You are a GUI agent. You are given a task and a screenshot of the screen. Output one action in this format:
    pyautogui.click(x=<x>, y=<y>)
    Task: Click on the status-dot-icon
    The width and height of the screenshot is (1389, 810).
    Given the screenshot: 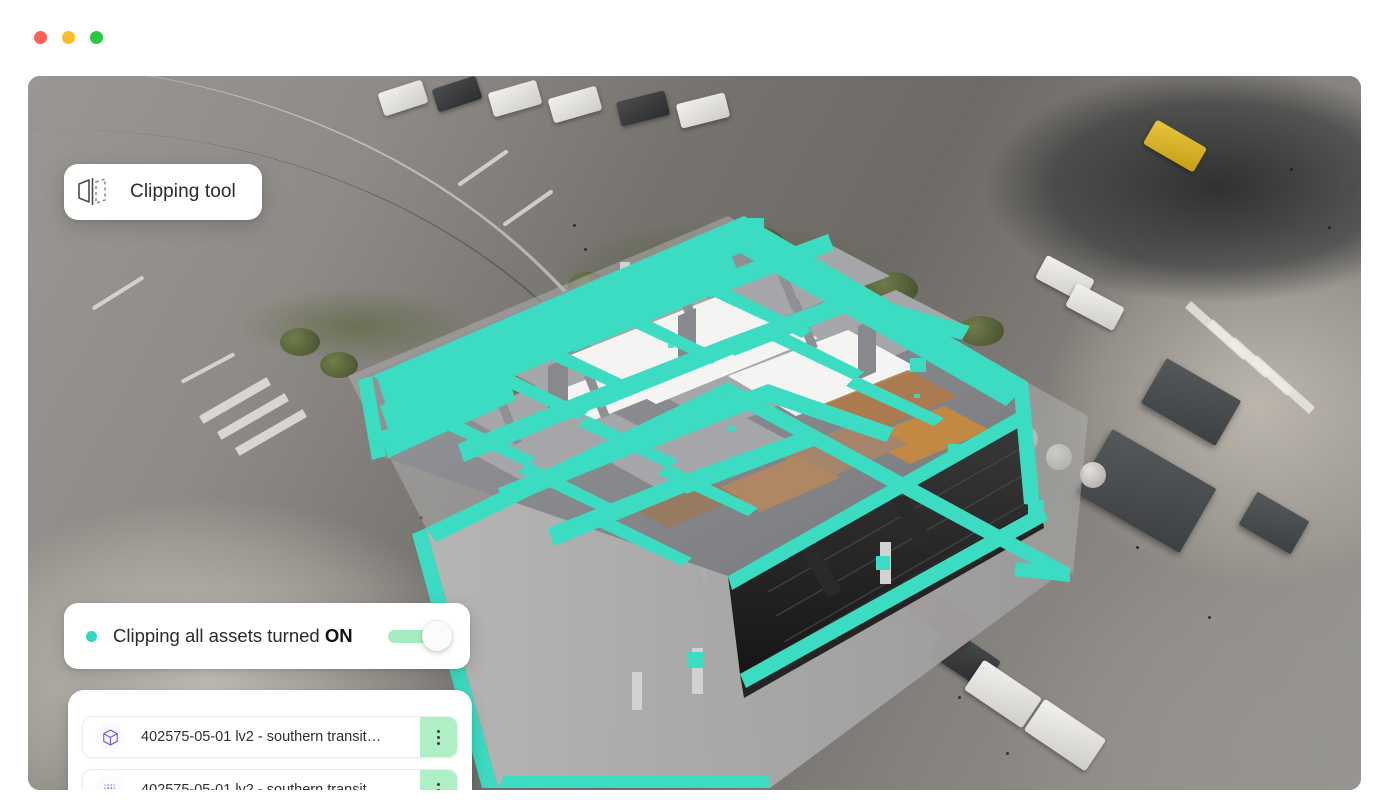 What is the action you would take?
    pyautogui.click(x=91, y=636)
    